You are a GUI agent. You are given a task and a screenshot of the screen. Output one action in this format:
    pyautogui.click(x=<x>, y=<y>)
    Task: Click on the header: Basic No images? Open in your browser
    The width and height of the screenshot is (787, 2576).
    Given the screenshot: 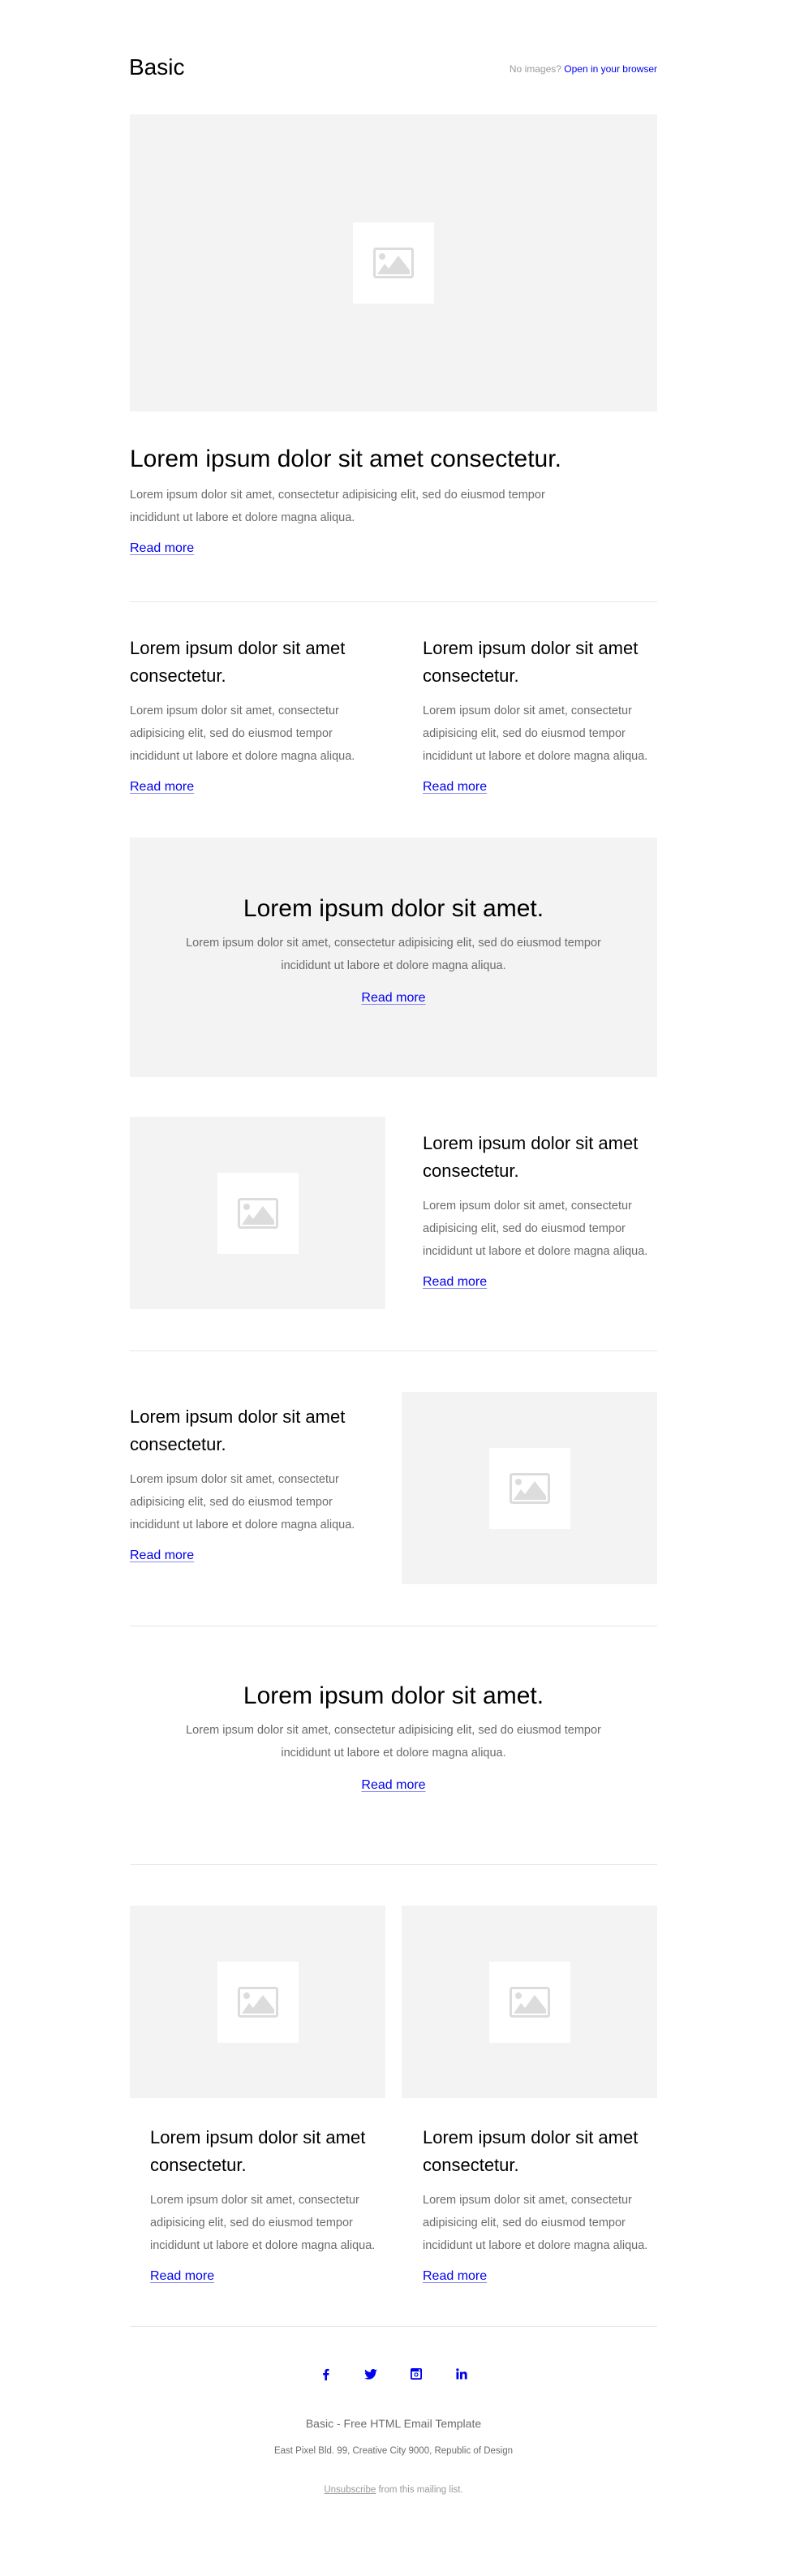 What is the action you would take?
    pyautogui.click(x=393, y=70)
    